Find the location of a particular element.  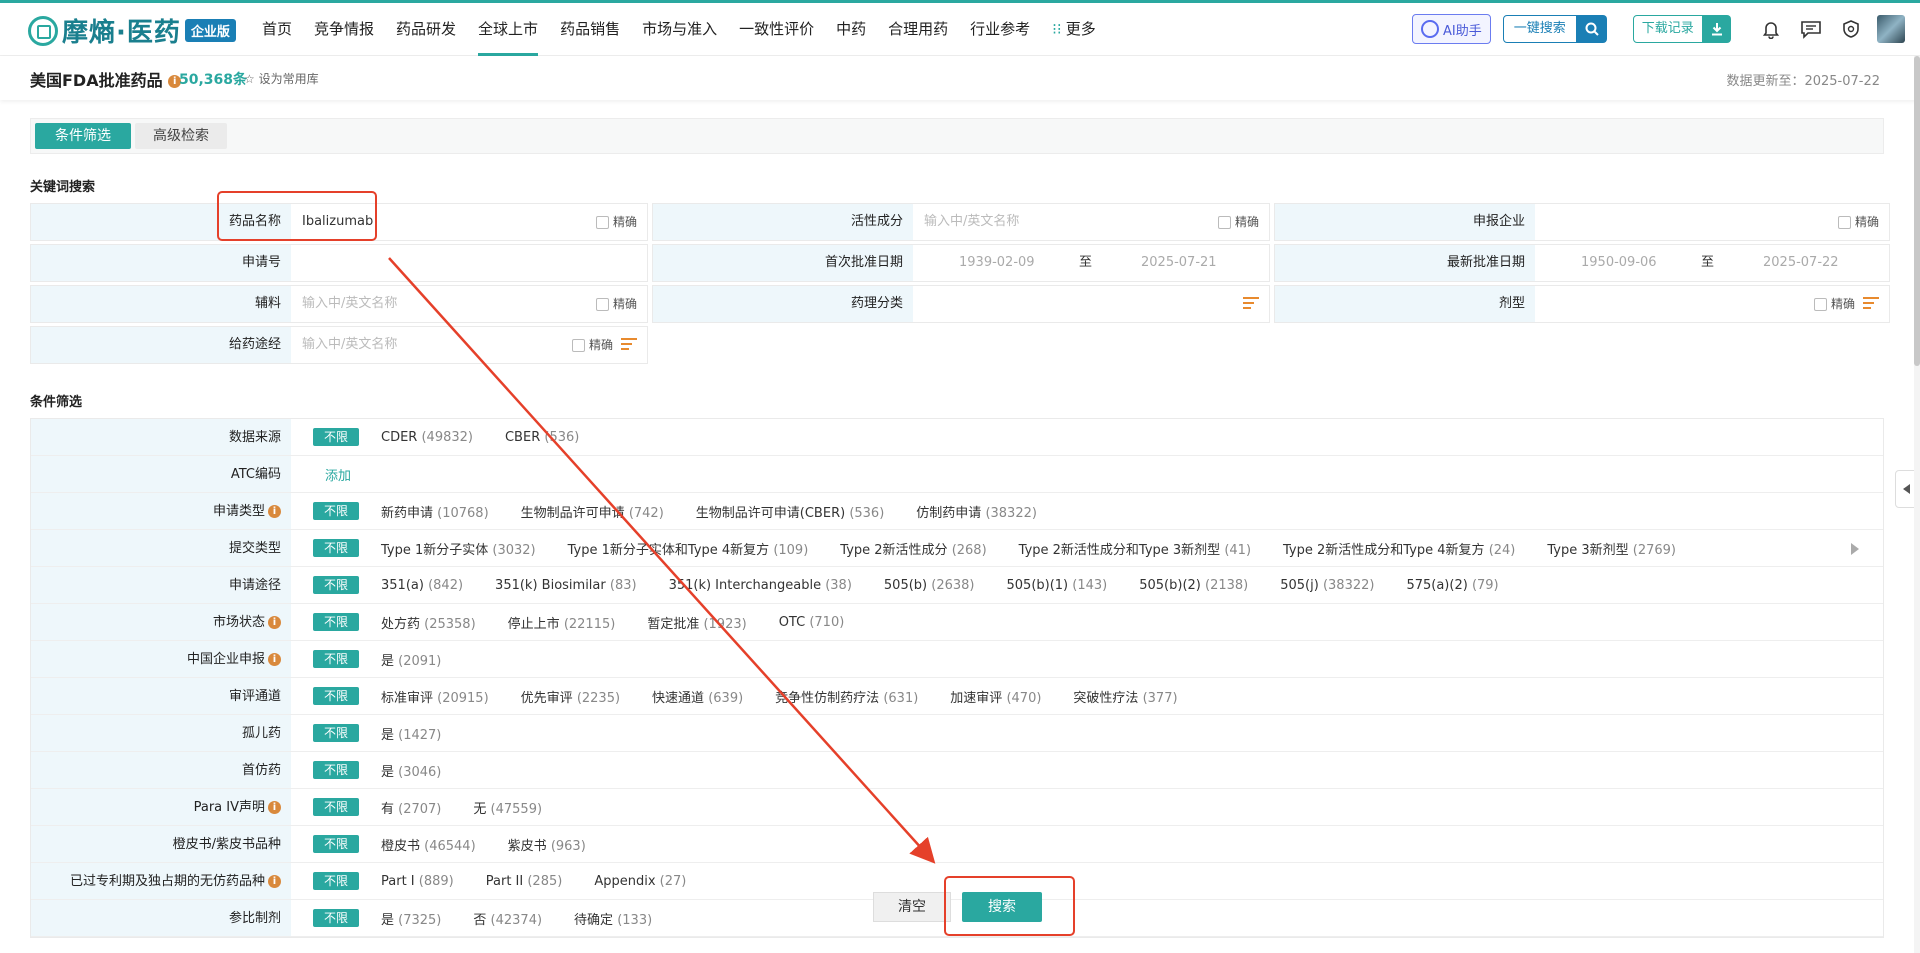

page-scrollbar is located at coordinates (1917, 504).